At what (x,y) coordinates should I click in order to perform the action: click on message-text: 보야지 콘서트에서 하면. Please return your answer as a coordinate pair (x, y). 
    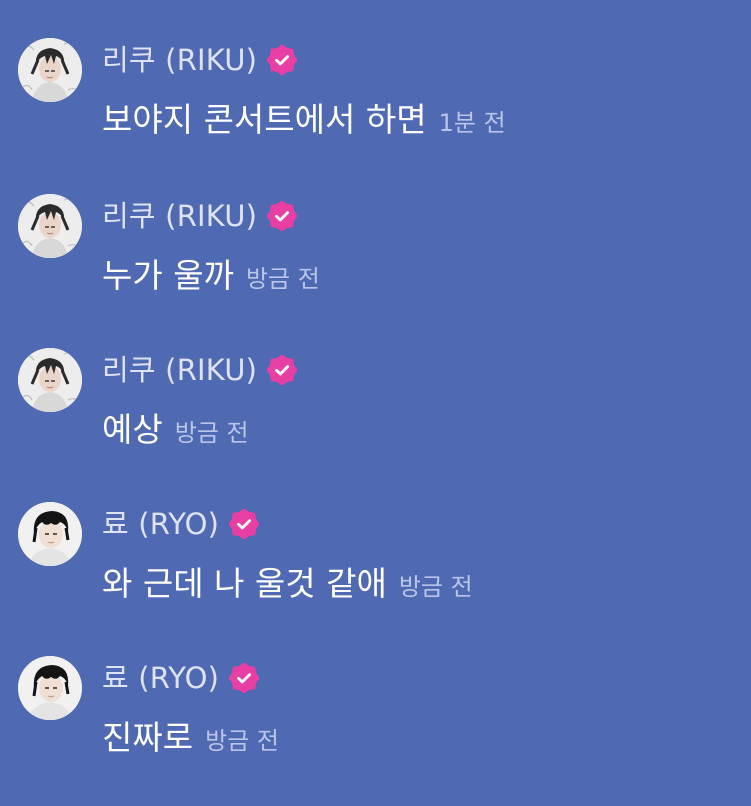
    Looking at the image, I should click on (264, 119).